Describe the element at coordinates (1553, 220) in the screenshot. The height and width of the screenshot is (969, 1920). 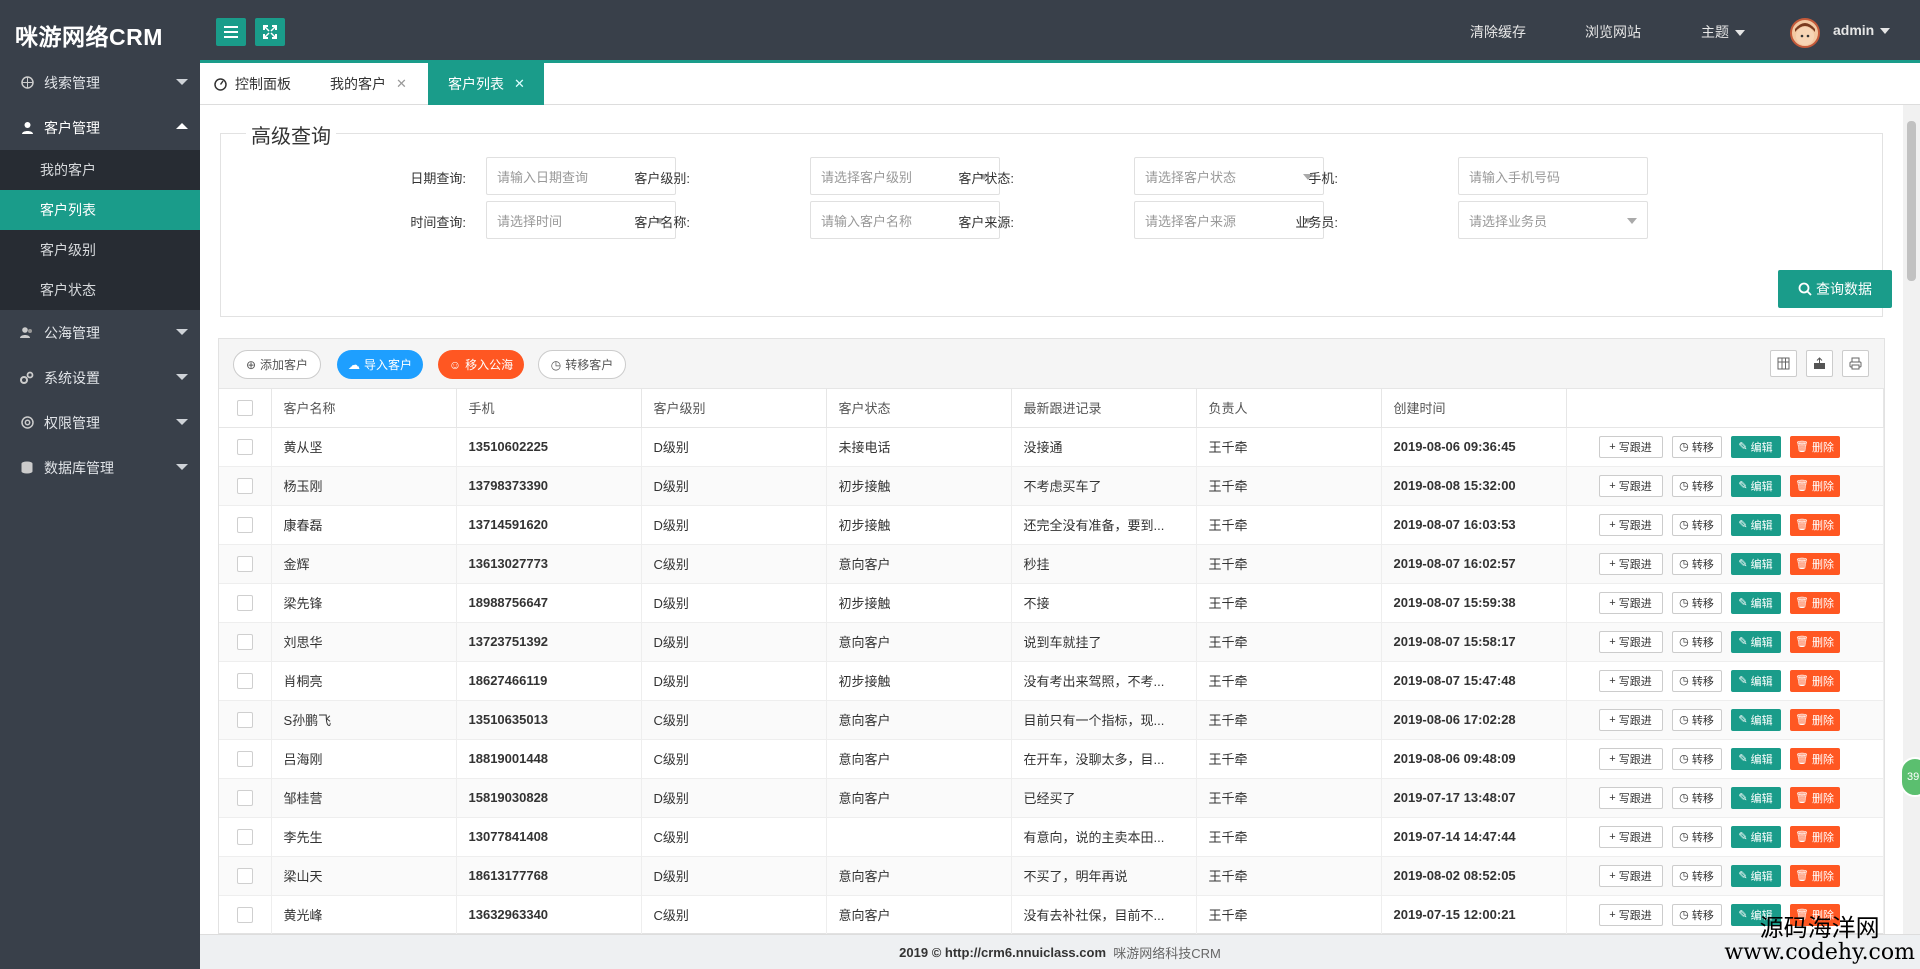
I see `salesperson-select: 请选择业务员` at that location.